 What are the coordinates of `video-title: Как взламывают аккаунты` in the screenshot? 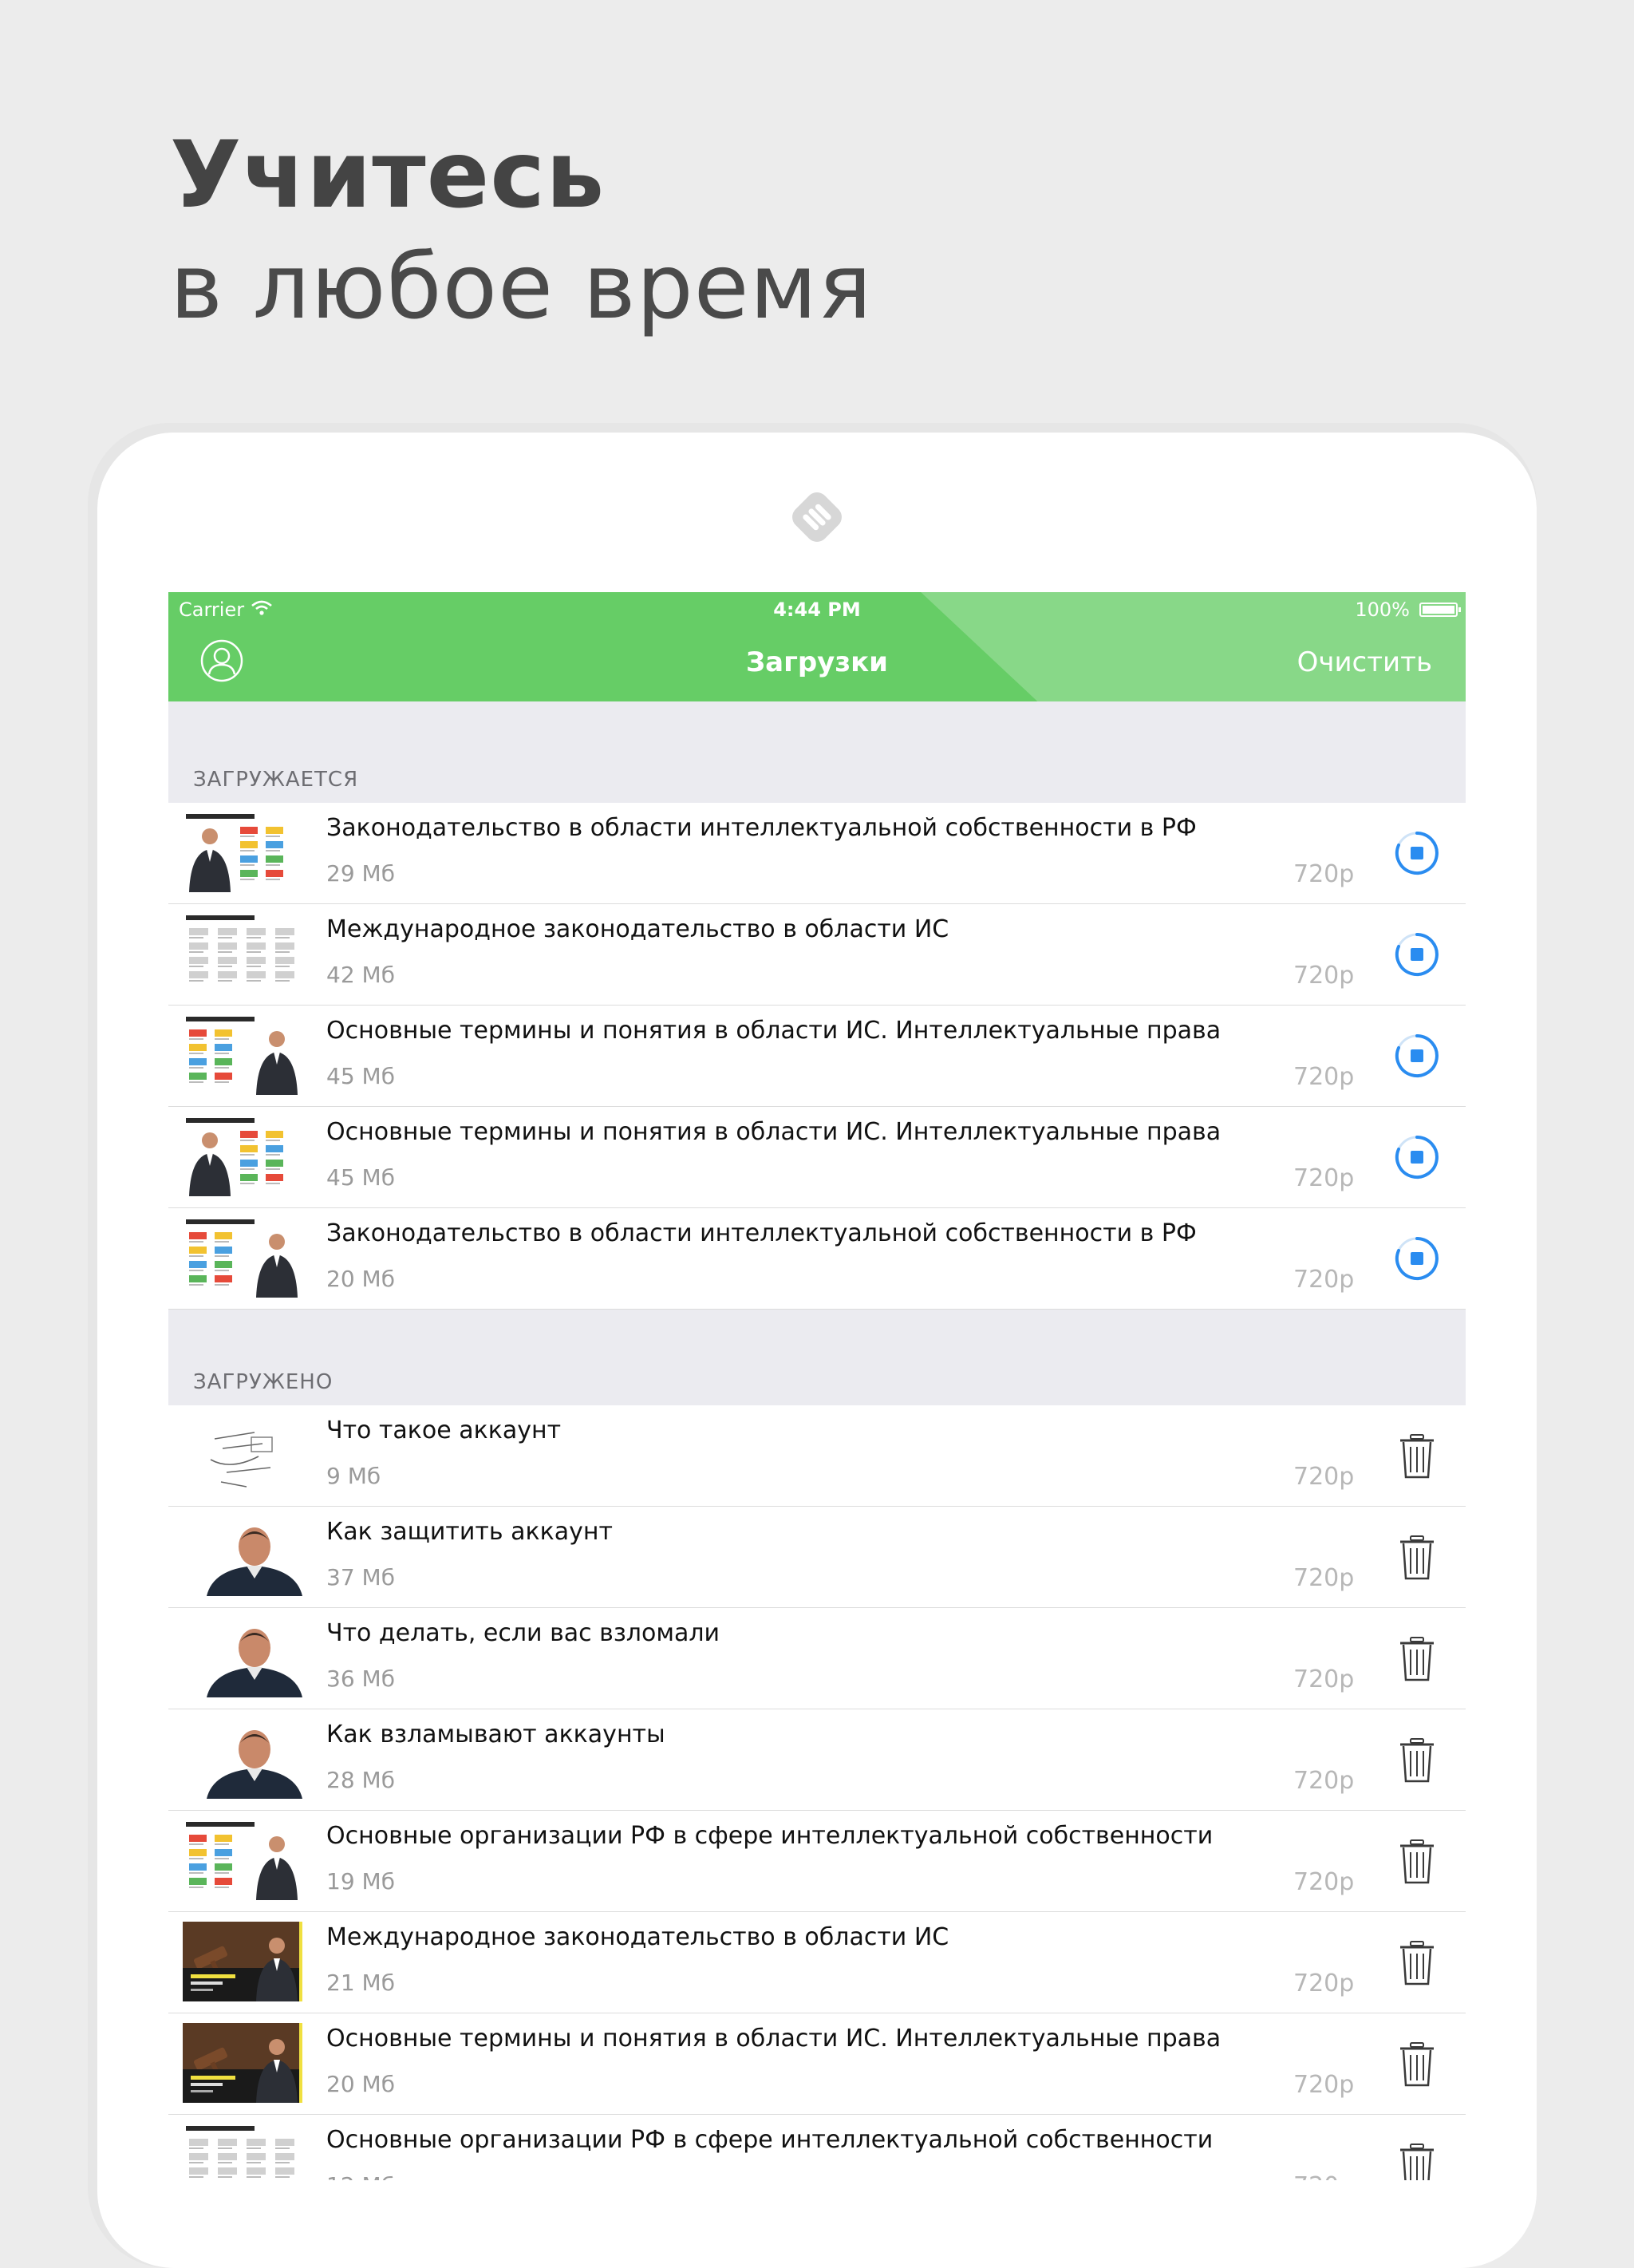 It's located at (495, 1734).